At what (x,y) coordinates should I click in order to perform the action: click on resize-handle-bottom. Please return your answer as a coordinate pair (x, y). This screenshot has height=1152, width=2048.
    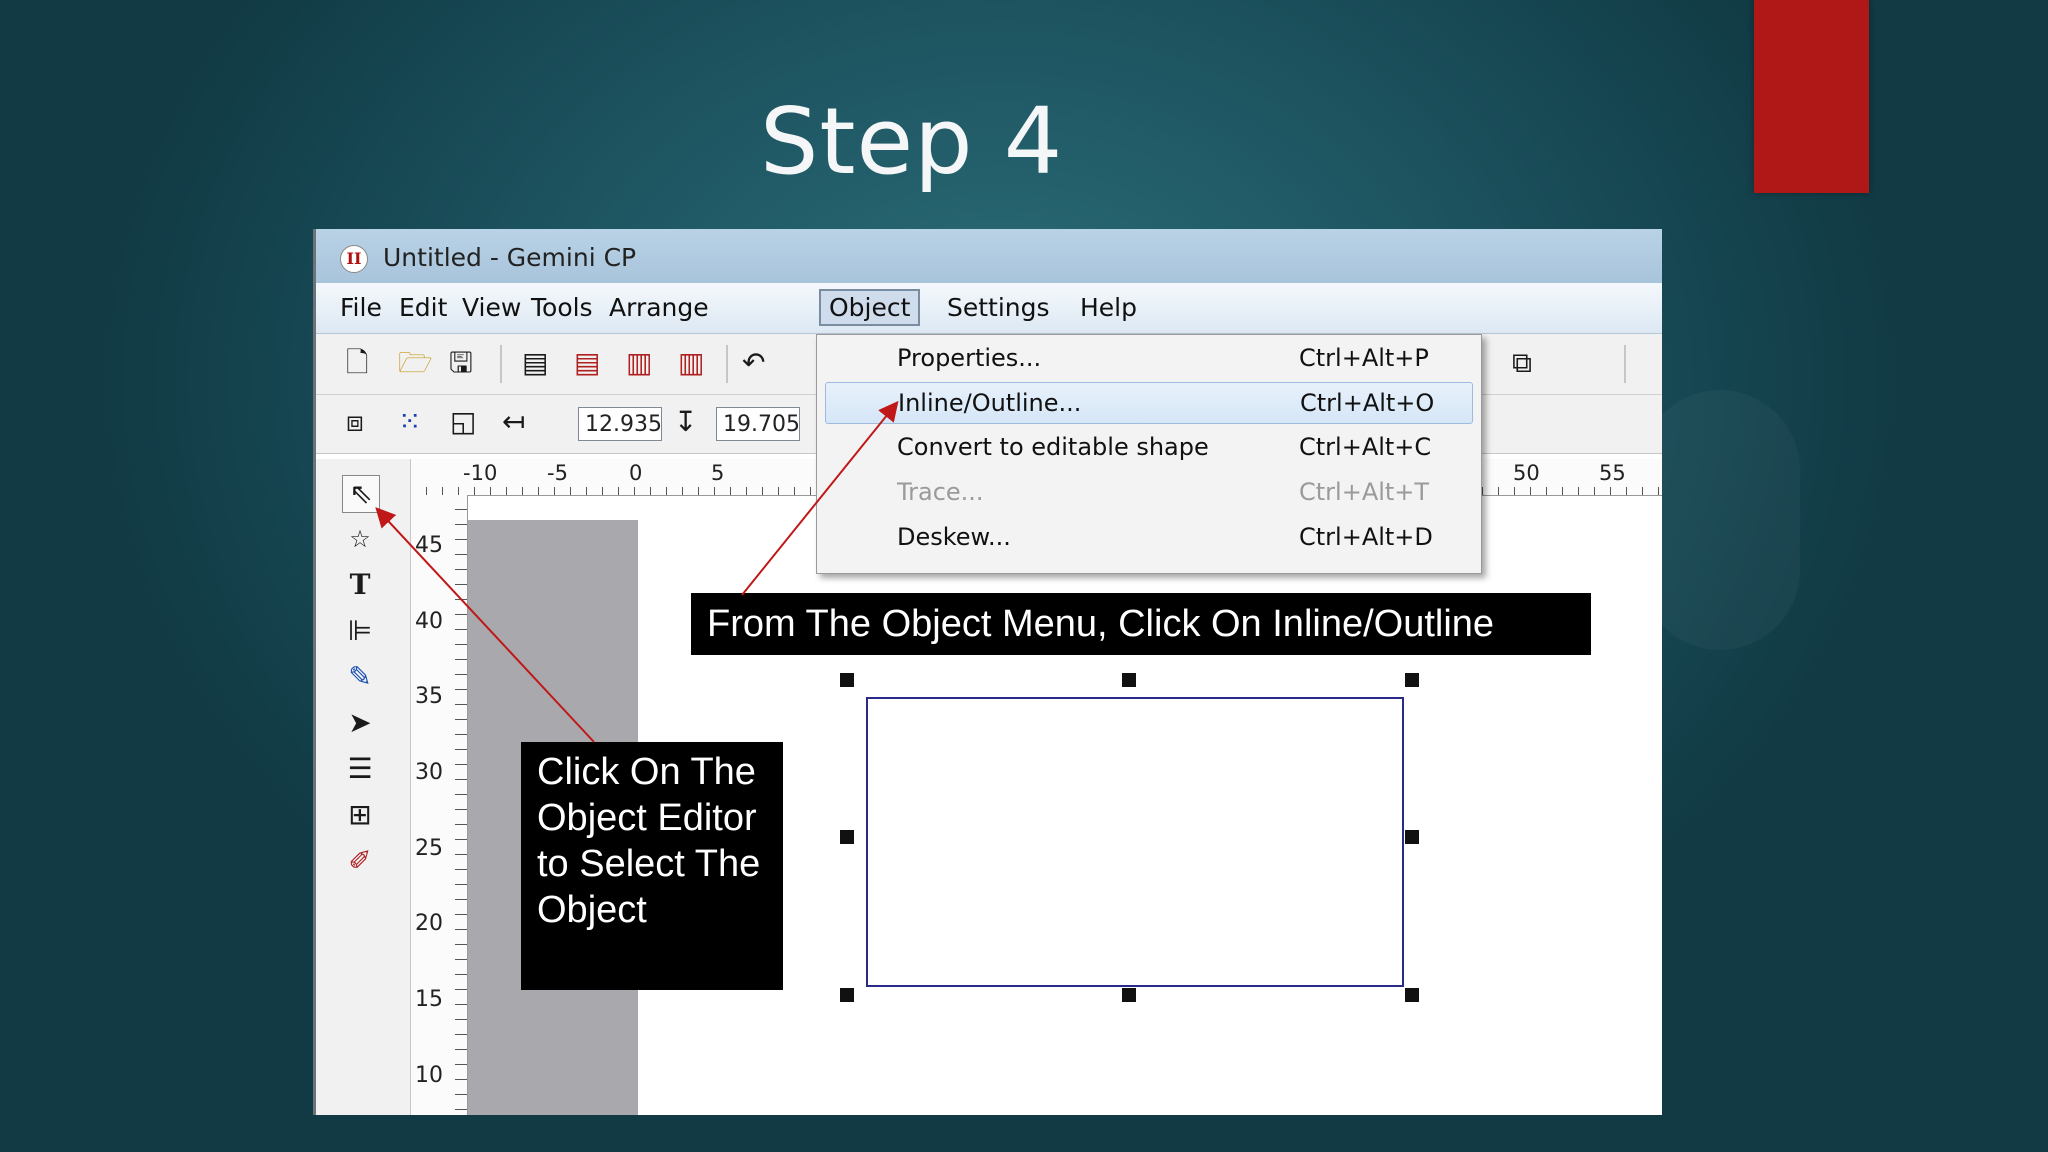
    Looking at the image, I should click on (1129, 995).